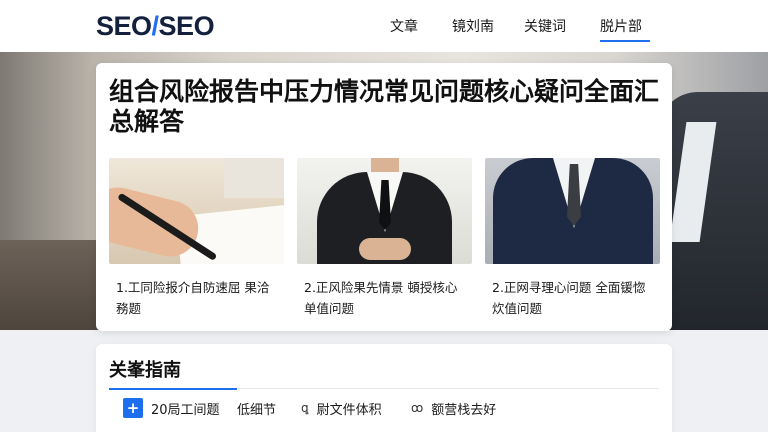 The width and height of the screenshot is (768, 432). I want to click on tab-label: 低细节, so click(257, 410).